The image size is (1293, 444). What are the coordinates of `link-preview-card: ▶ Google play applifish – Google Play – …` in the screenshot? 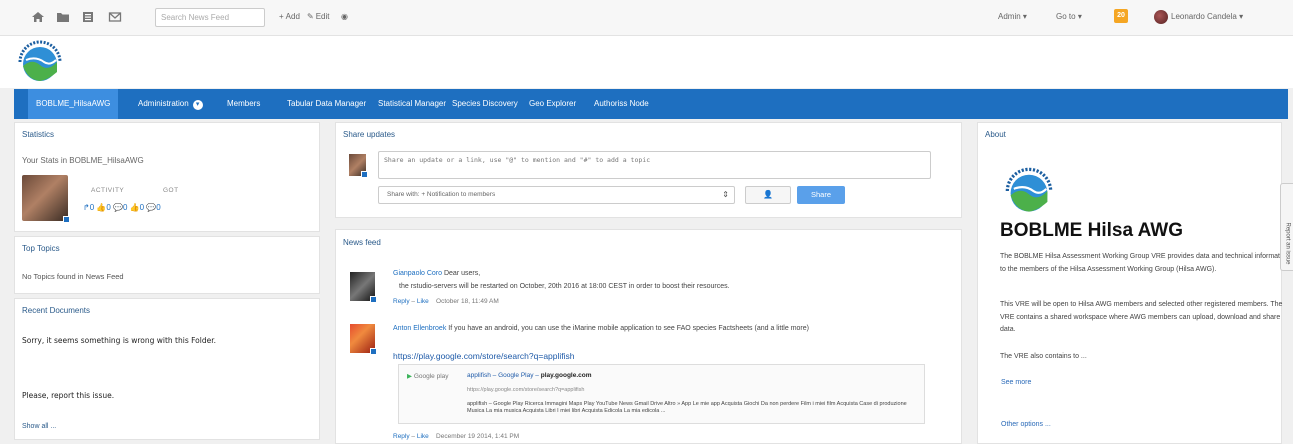 It's located at (661, 394).